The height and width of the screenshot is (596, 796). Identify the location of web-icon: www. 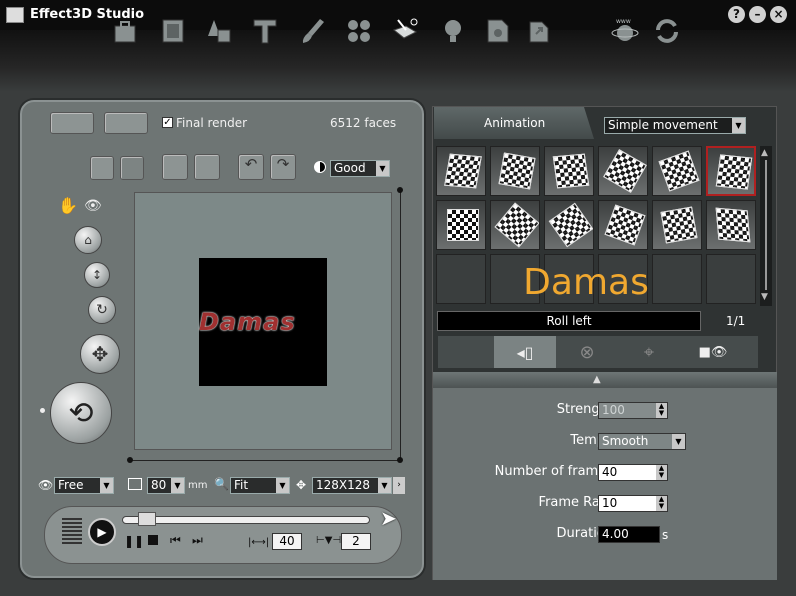
(625, 31).